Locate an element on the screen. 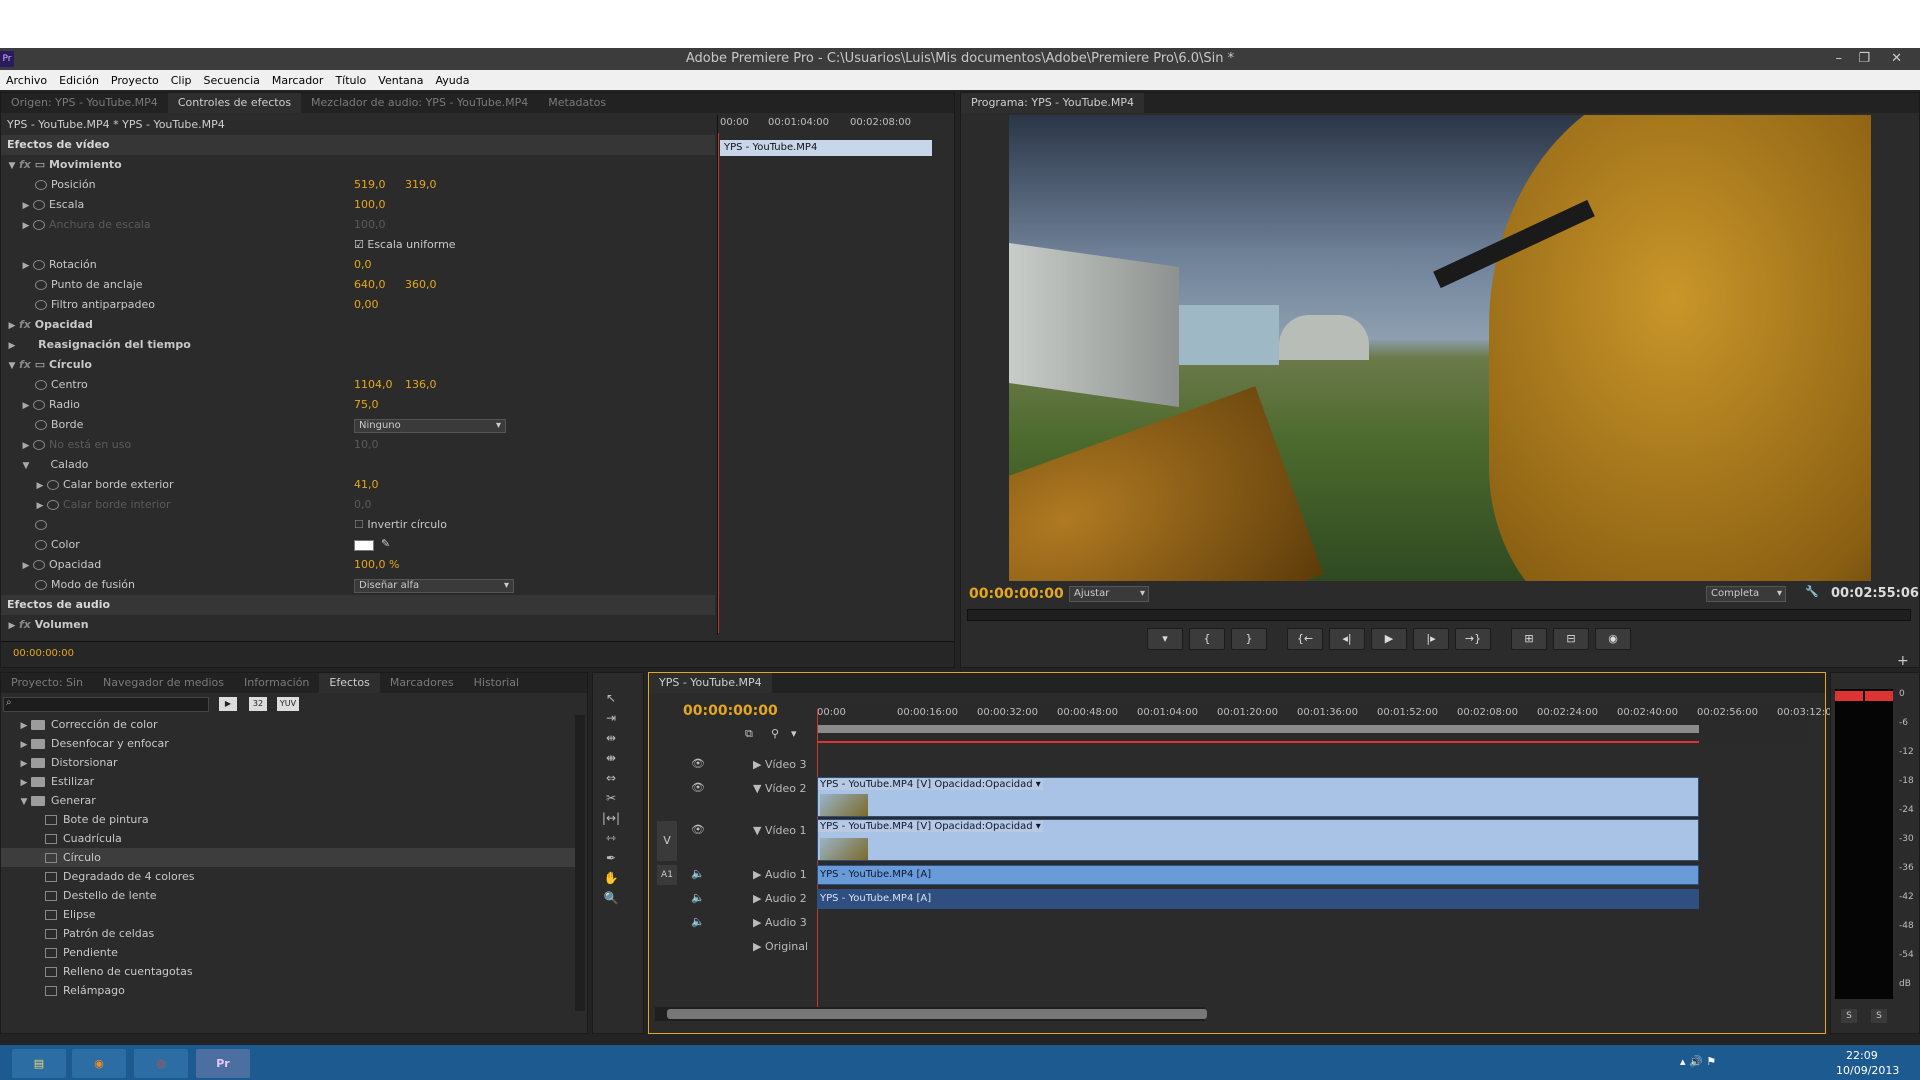 The width and height of the screenshot is (1920, 1080). scale-value: 100,0 is located at coordinates (370, 205).